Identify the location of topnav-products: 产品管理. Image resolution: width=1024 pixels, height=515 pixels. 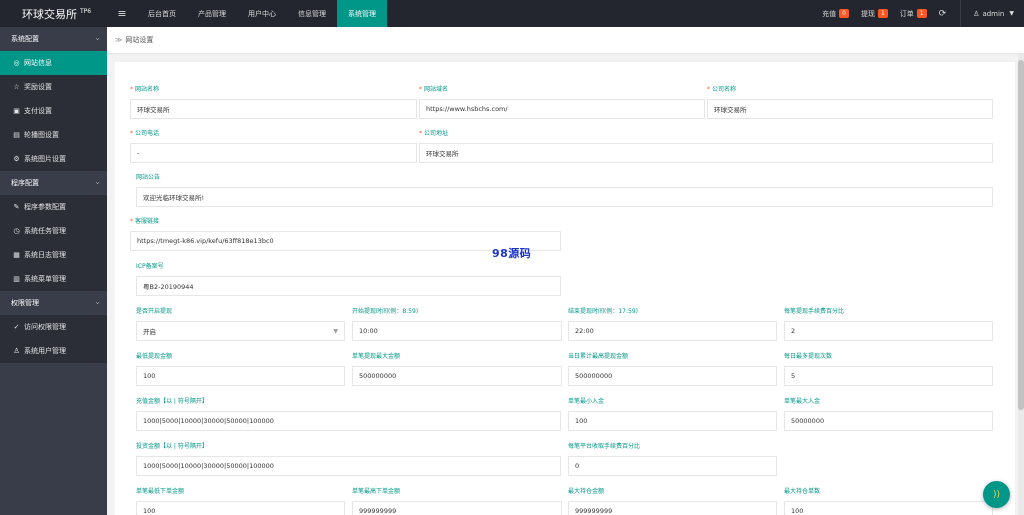
(212, 13).